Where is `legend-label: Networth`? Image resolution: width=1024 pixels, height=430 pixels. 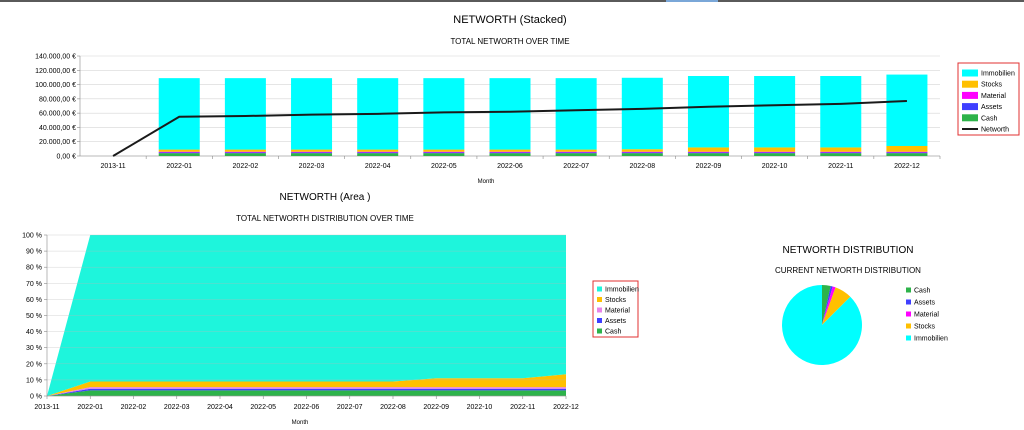
legend-label: Networth is located at coordinates (995, 130).